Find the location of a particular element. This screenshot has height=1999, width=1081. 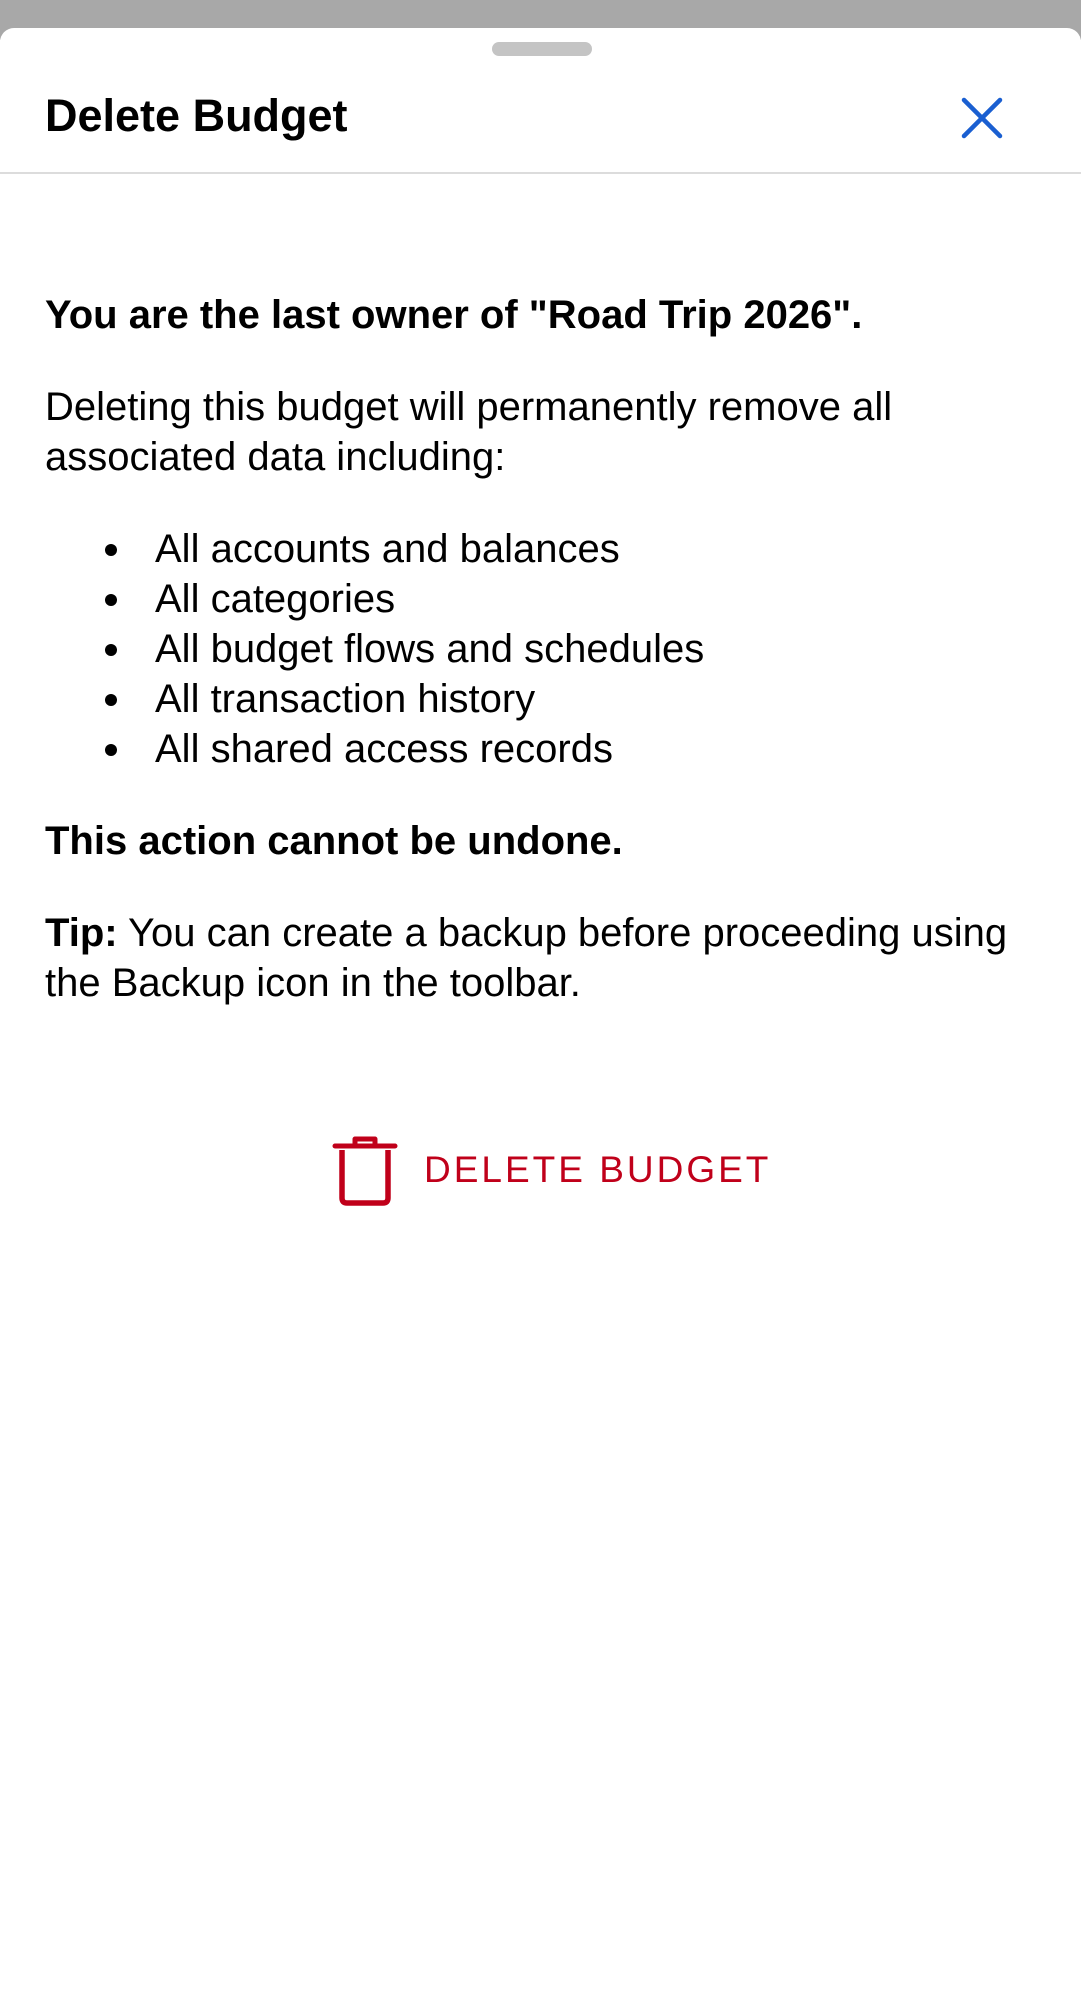

list-item: All accounts and balances is located at coordinates (570, 549).